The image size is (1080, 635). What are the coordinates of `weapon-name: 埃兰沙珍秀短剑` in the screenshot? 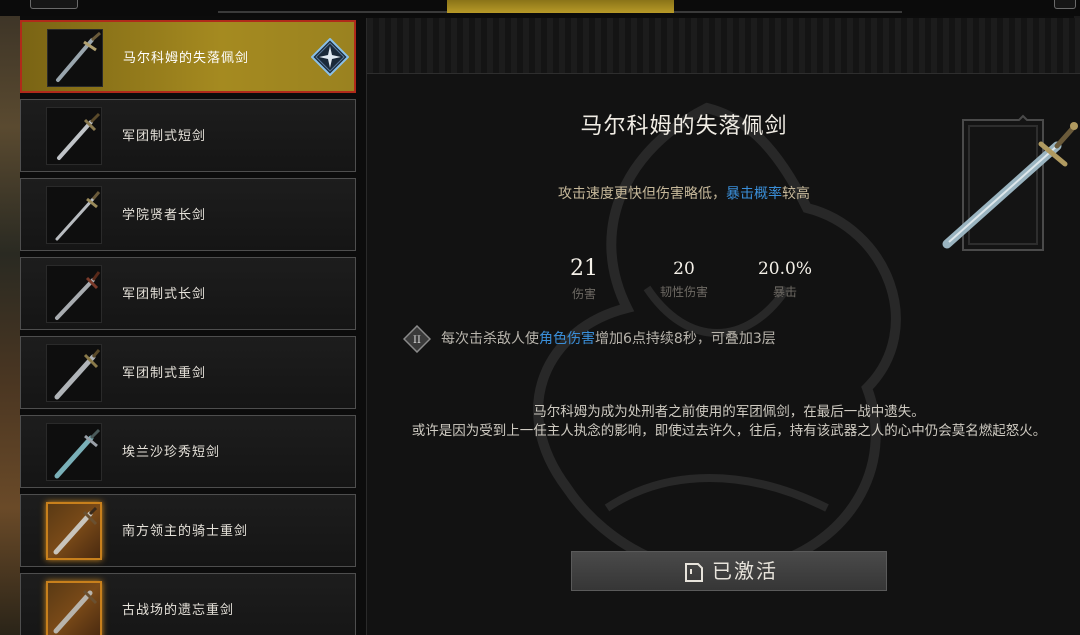 It's located at (171, 452).